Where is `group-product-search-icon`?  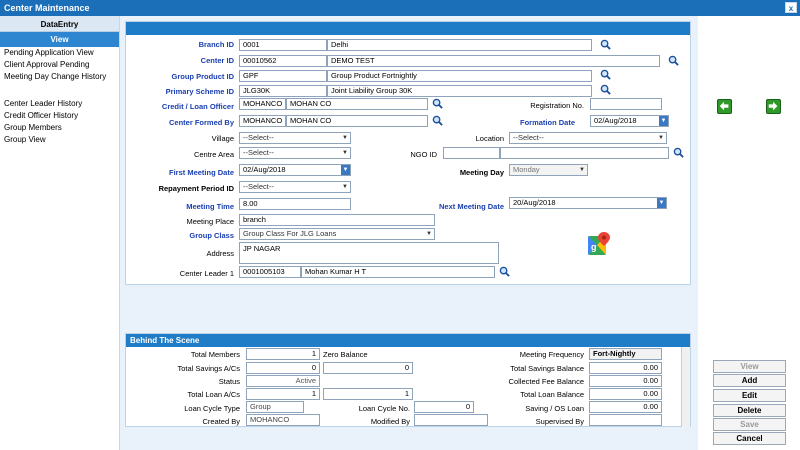
group-product-search-icon is located at coordinates (605, 74).